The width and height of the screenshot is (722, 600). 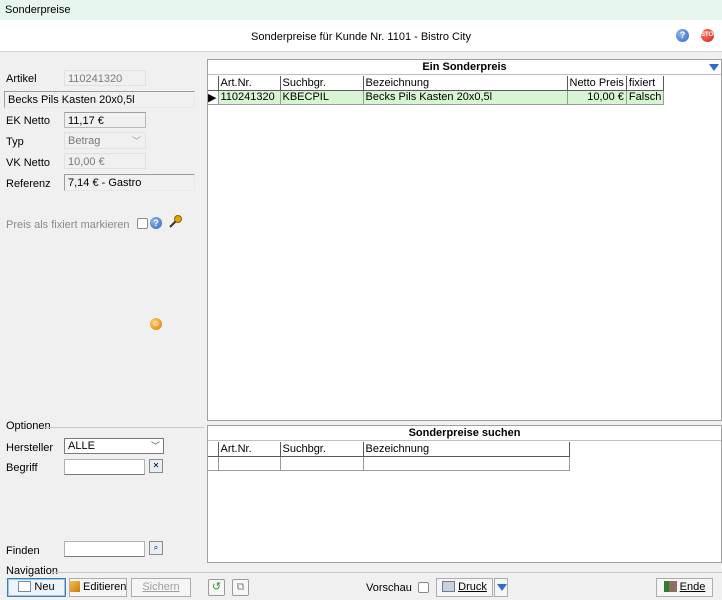 I want to click on cell-bezeichnung: Becks Pils Kasten 20x0,5l, so click(x=465, y=97).